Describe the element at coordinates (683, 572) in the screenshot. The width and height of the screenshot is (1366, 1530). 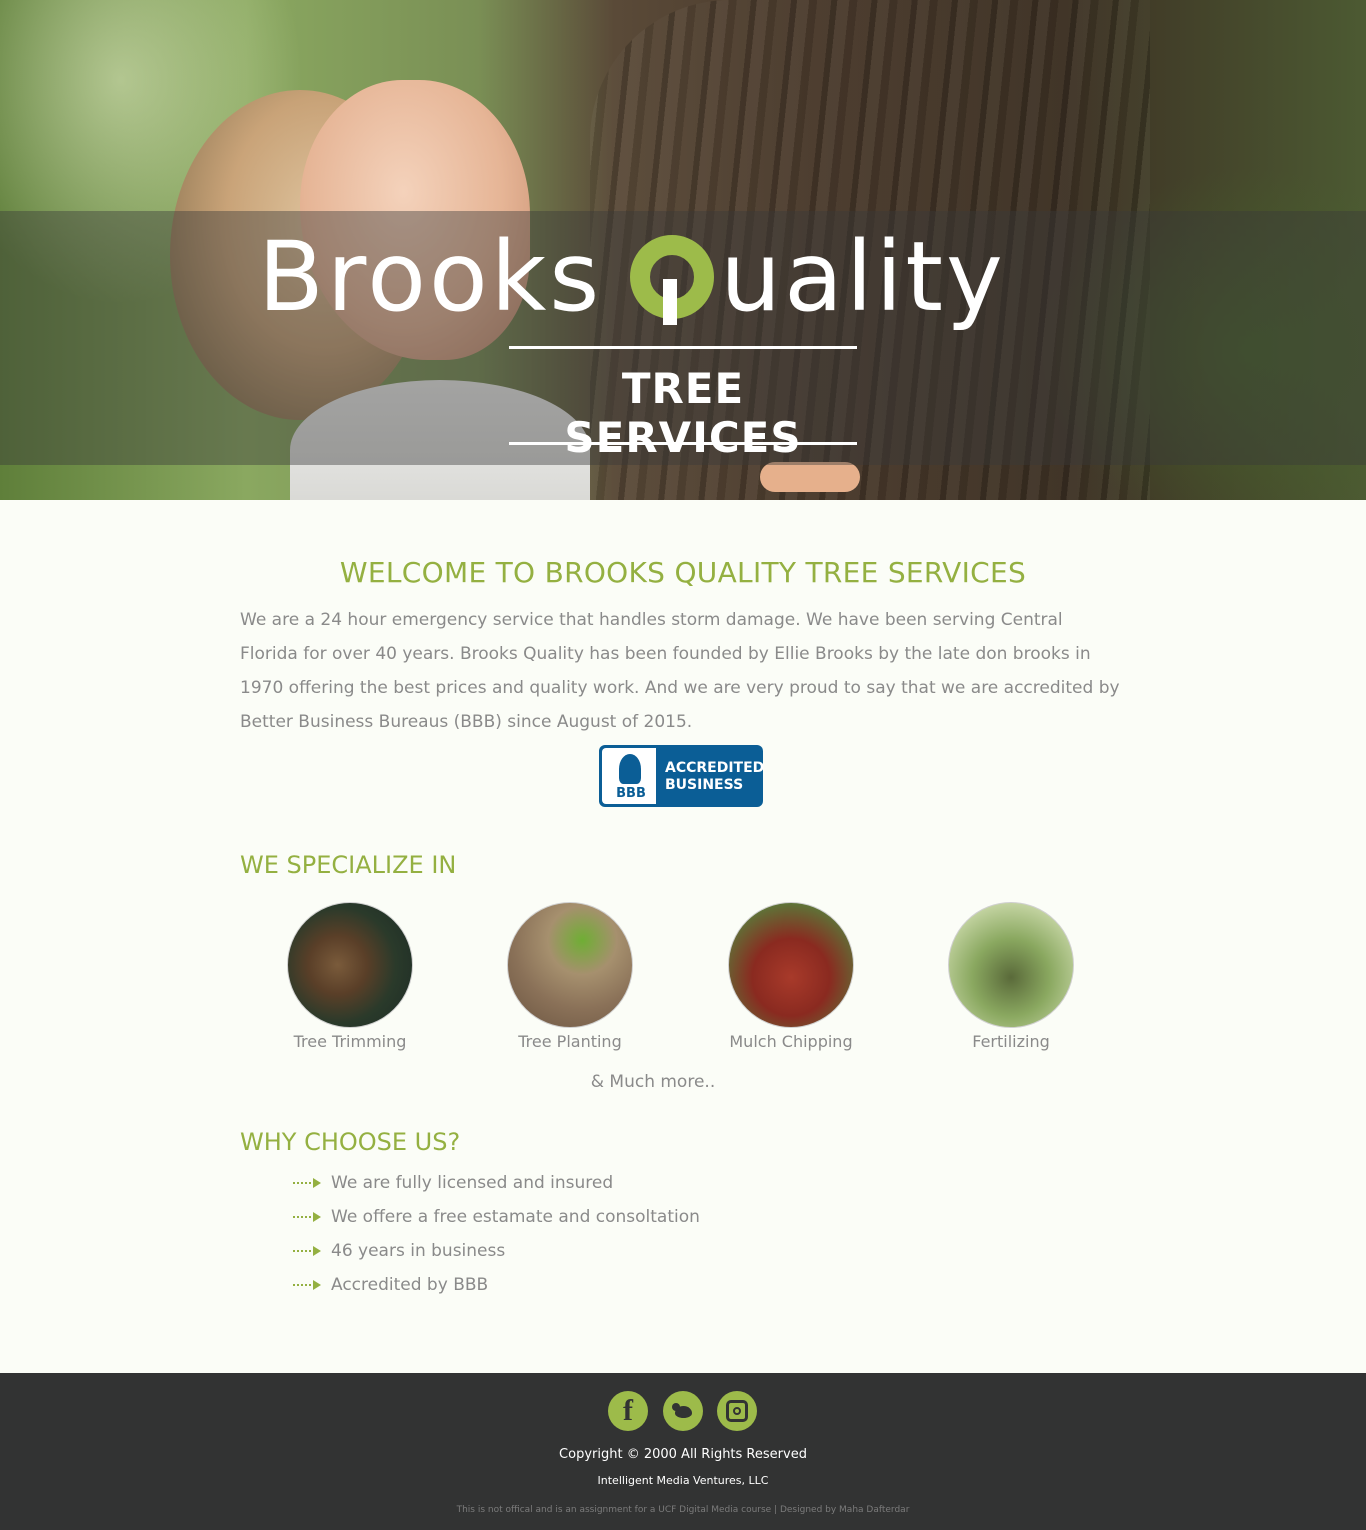
I see `welcome-title: WELCOME TO BROOKS QUALITY TREE SERVICES` at that location.